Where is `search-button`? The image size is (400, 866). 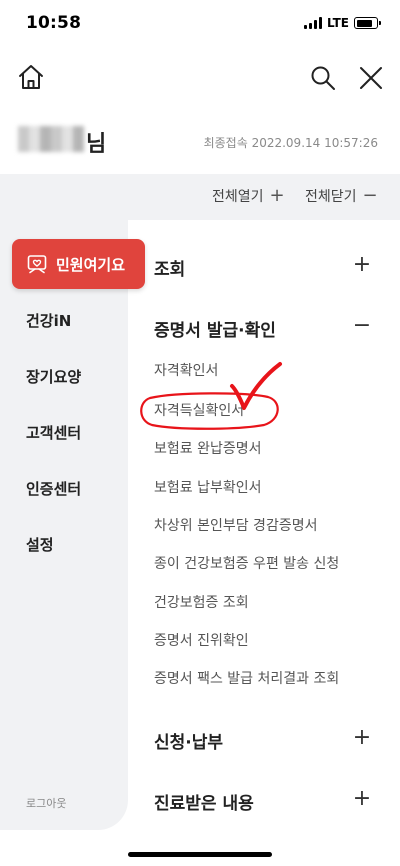
search-button is located at coordinates (323, 78).